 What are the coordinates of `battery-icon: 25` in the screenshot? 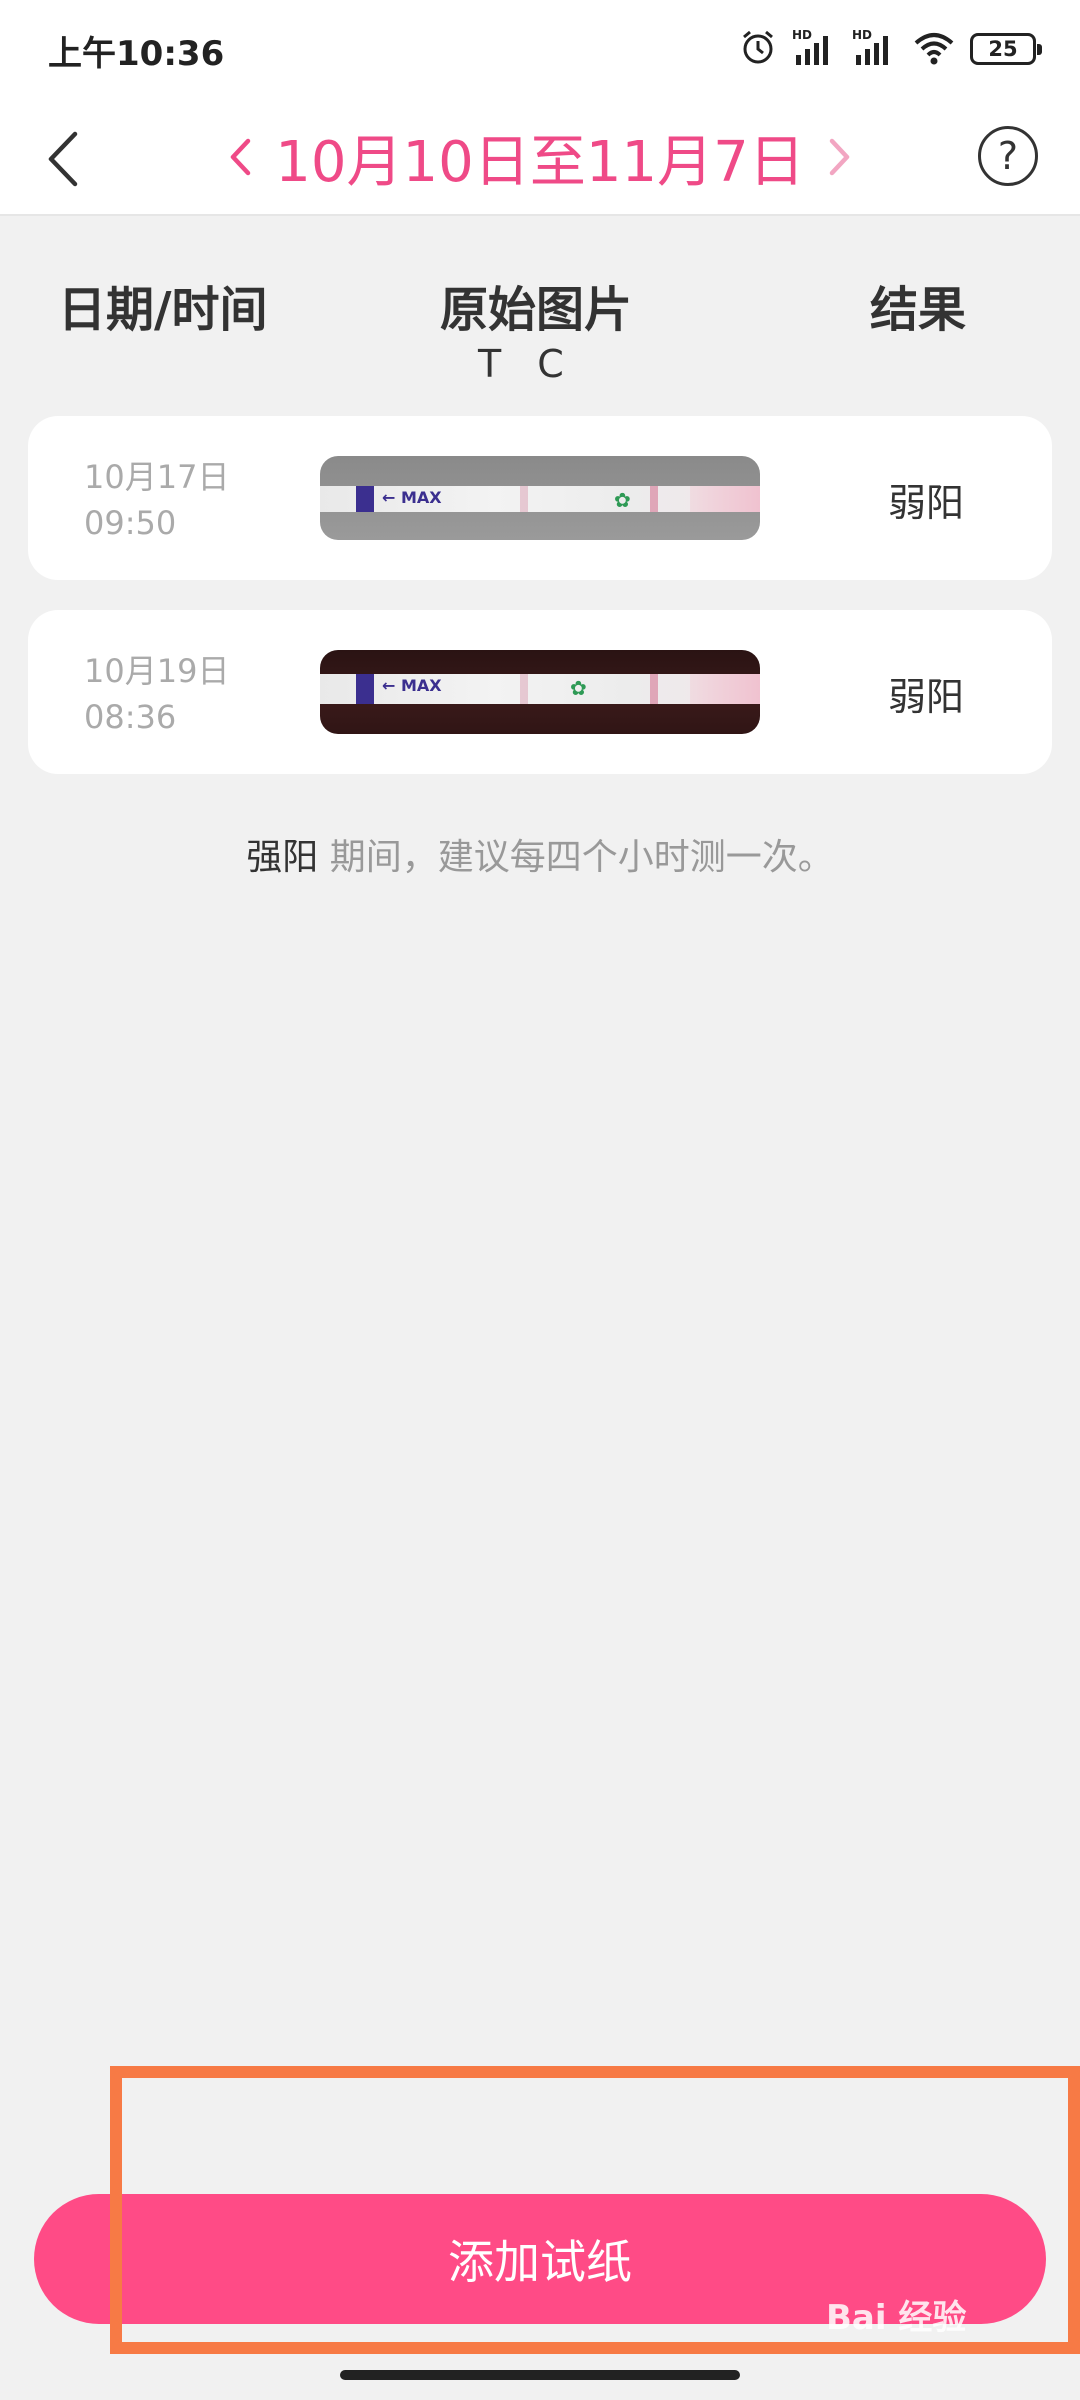 It's located at (1006, 49).